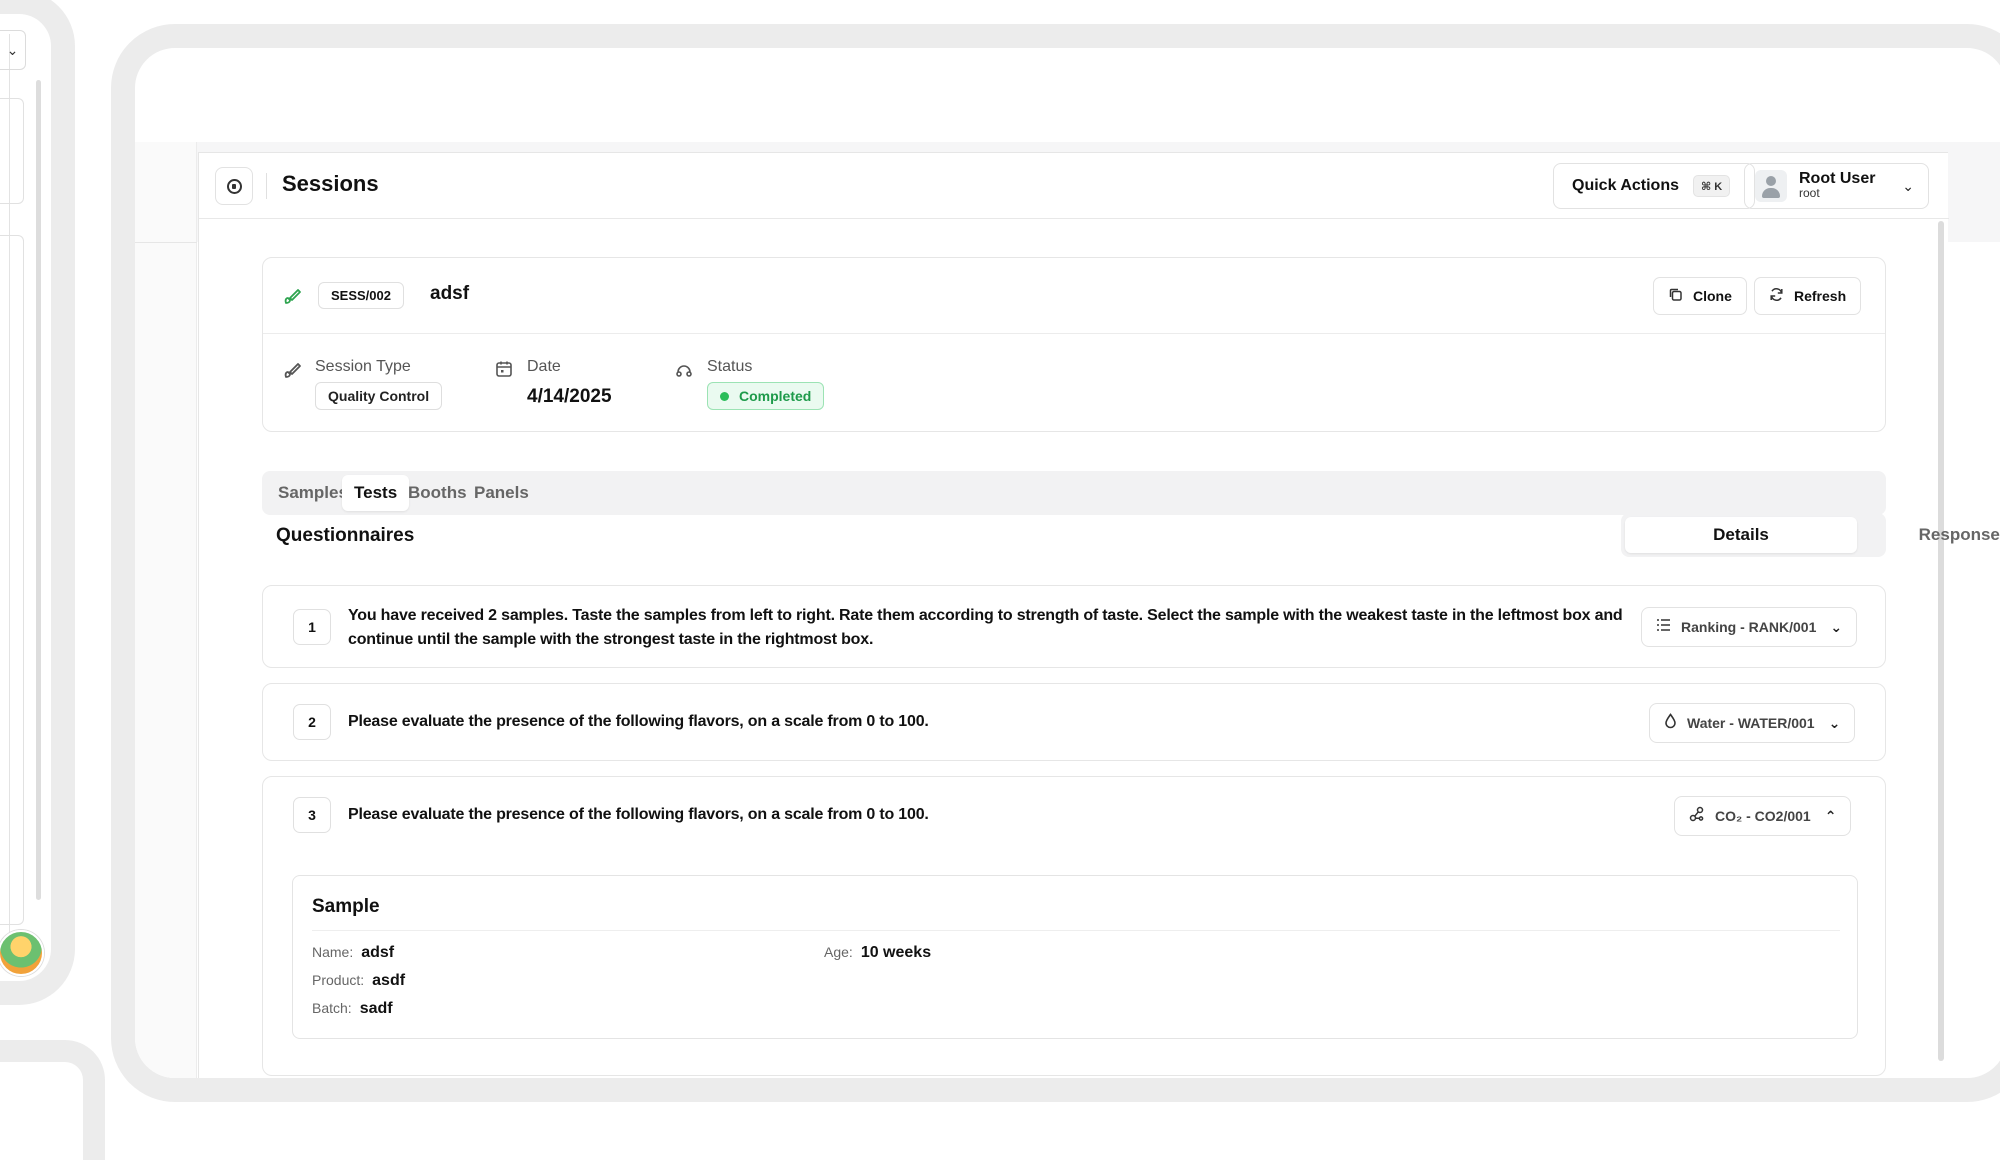 The image size is (2000, 1160). What do you see at coordinates (569, 396) in the screenshot?
I see `date-value: 4/14/2025` at bounding box center [569, 396].